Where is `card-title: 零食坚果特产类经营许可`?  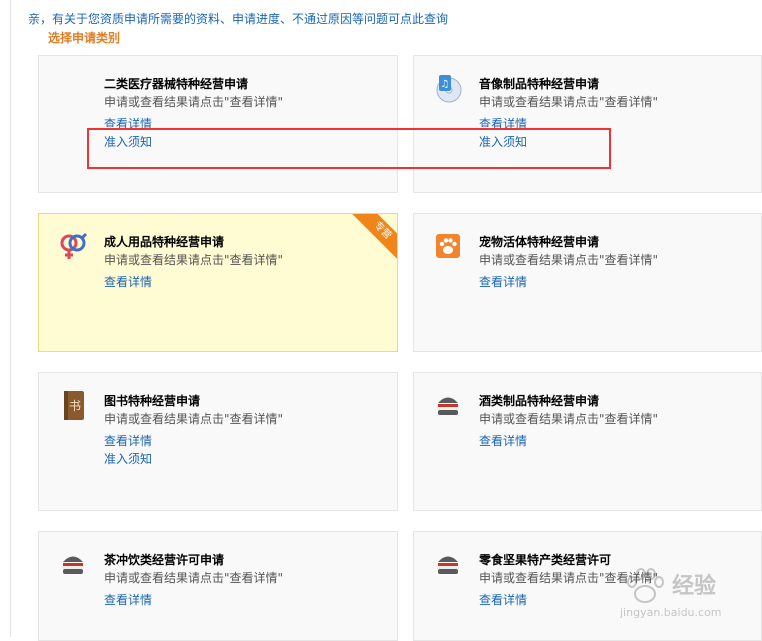
card-title: 零食坚果特产类经营许可 is located at coordinates (545, 560).